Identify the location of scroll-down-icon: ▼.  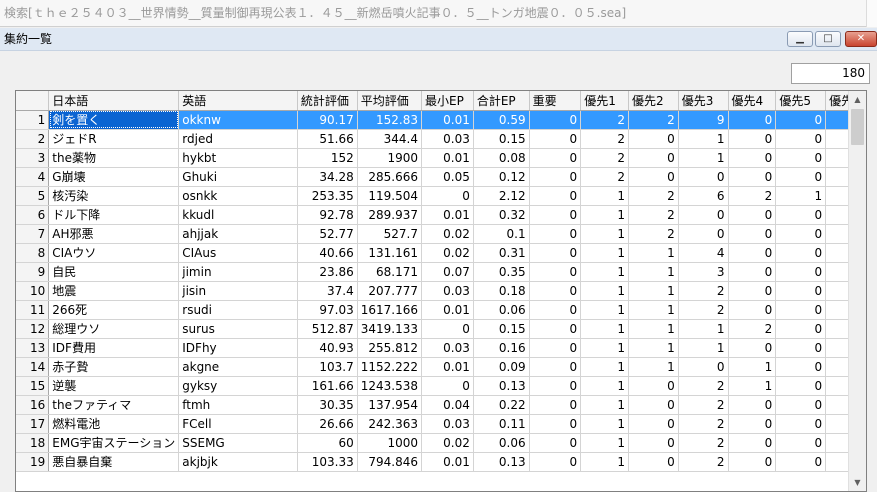
(857, 482).